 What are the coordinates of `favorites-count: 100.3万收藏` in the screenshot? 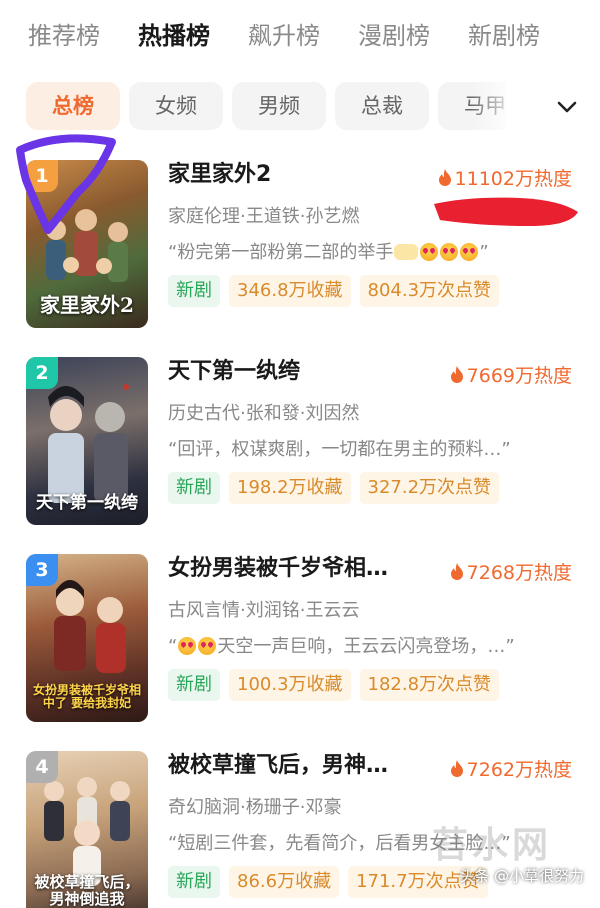 It's located at (290, 685).